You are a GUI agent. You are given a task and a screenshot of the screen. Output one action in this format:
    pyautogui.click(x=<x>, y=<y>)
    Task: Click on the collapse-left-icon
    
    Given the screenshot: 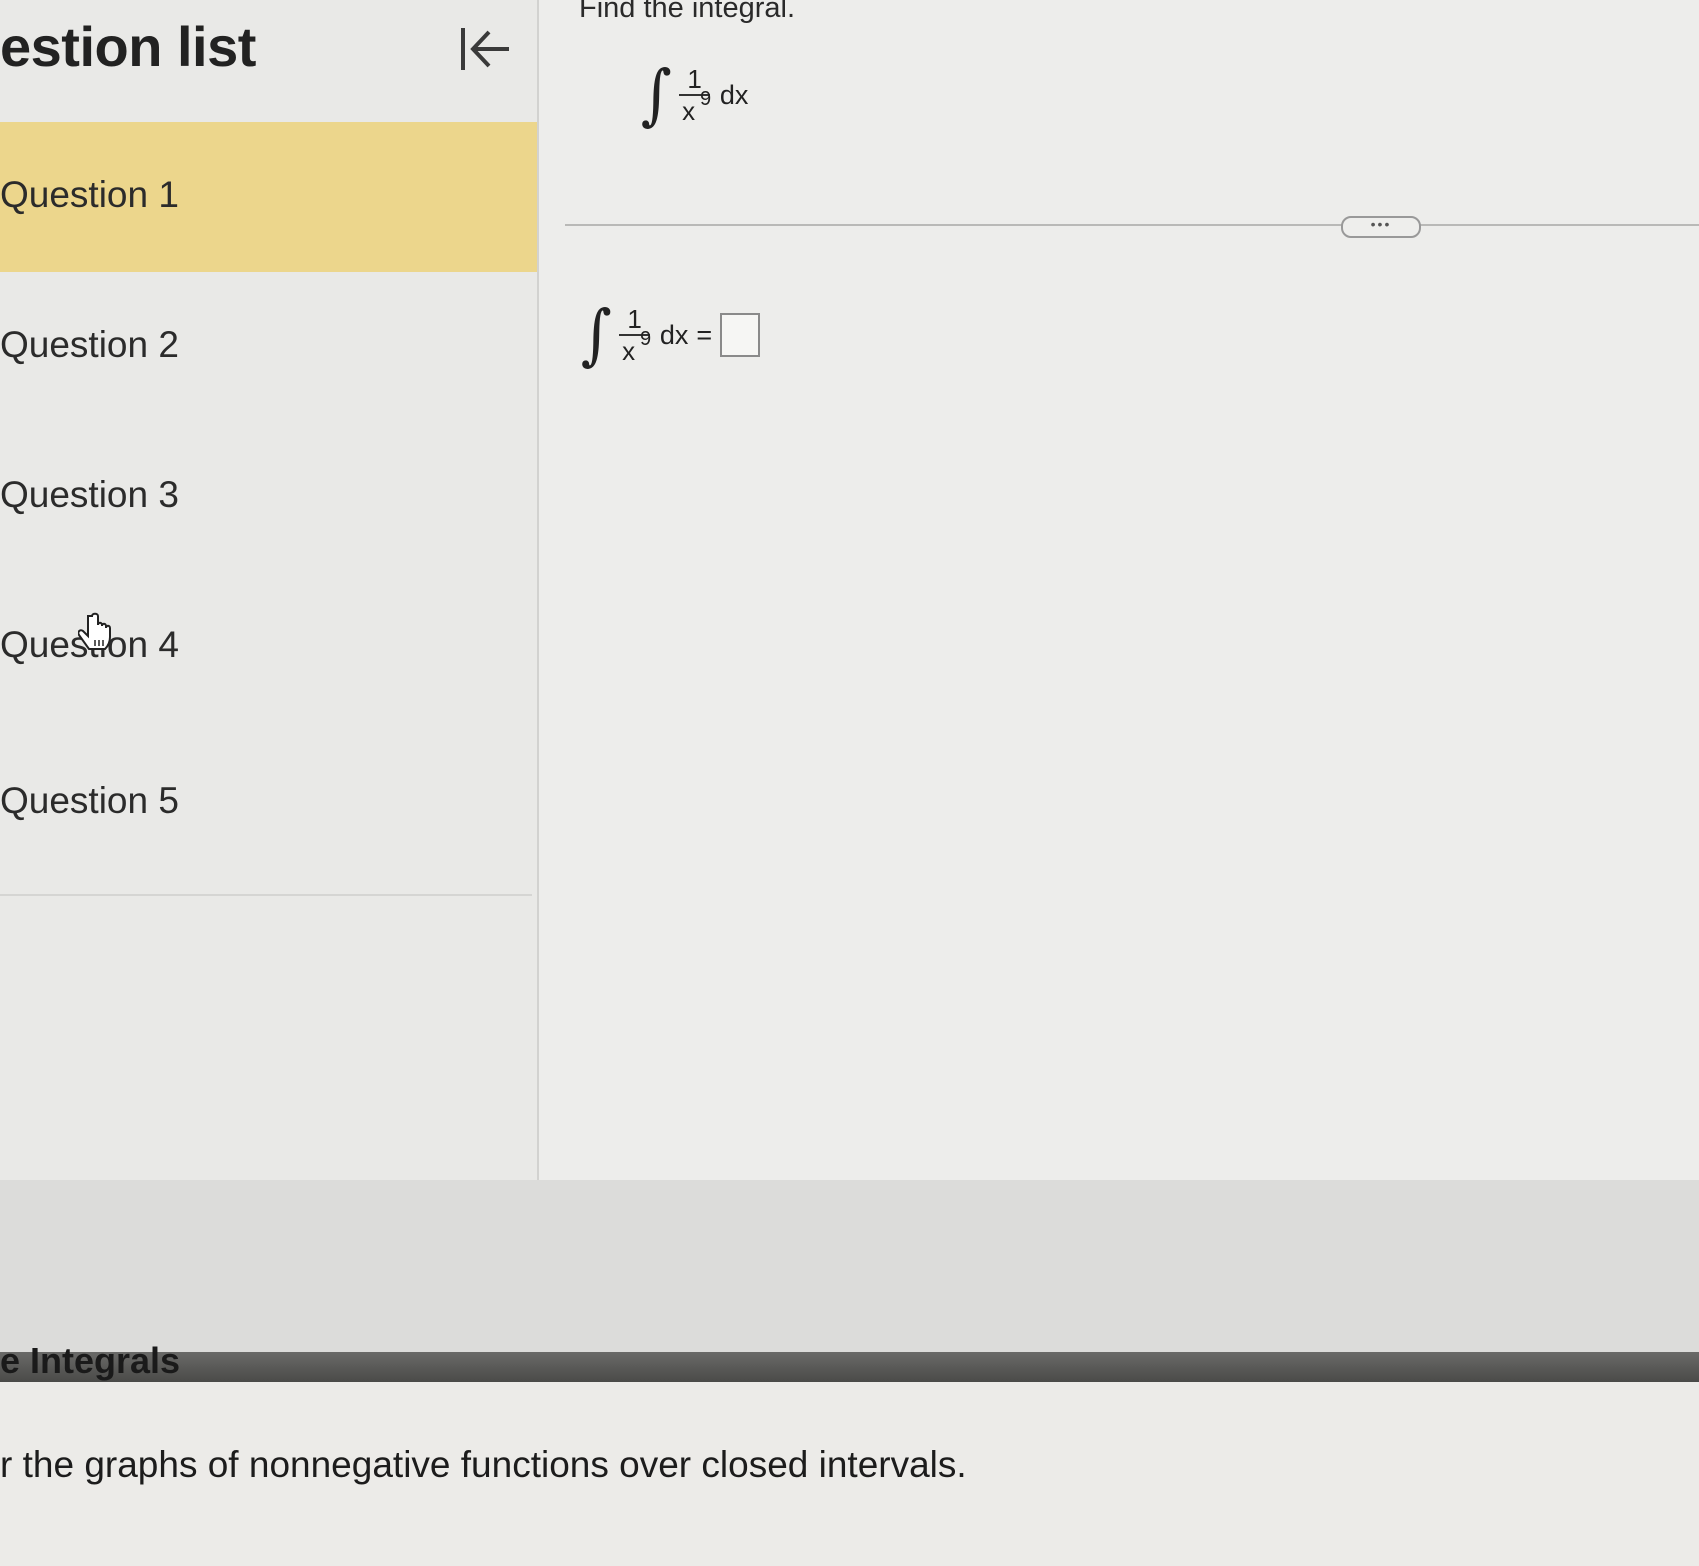 What is the action you would take?
    pyautogui.click(x=485, y=49)
    